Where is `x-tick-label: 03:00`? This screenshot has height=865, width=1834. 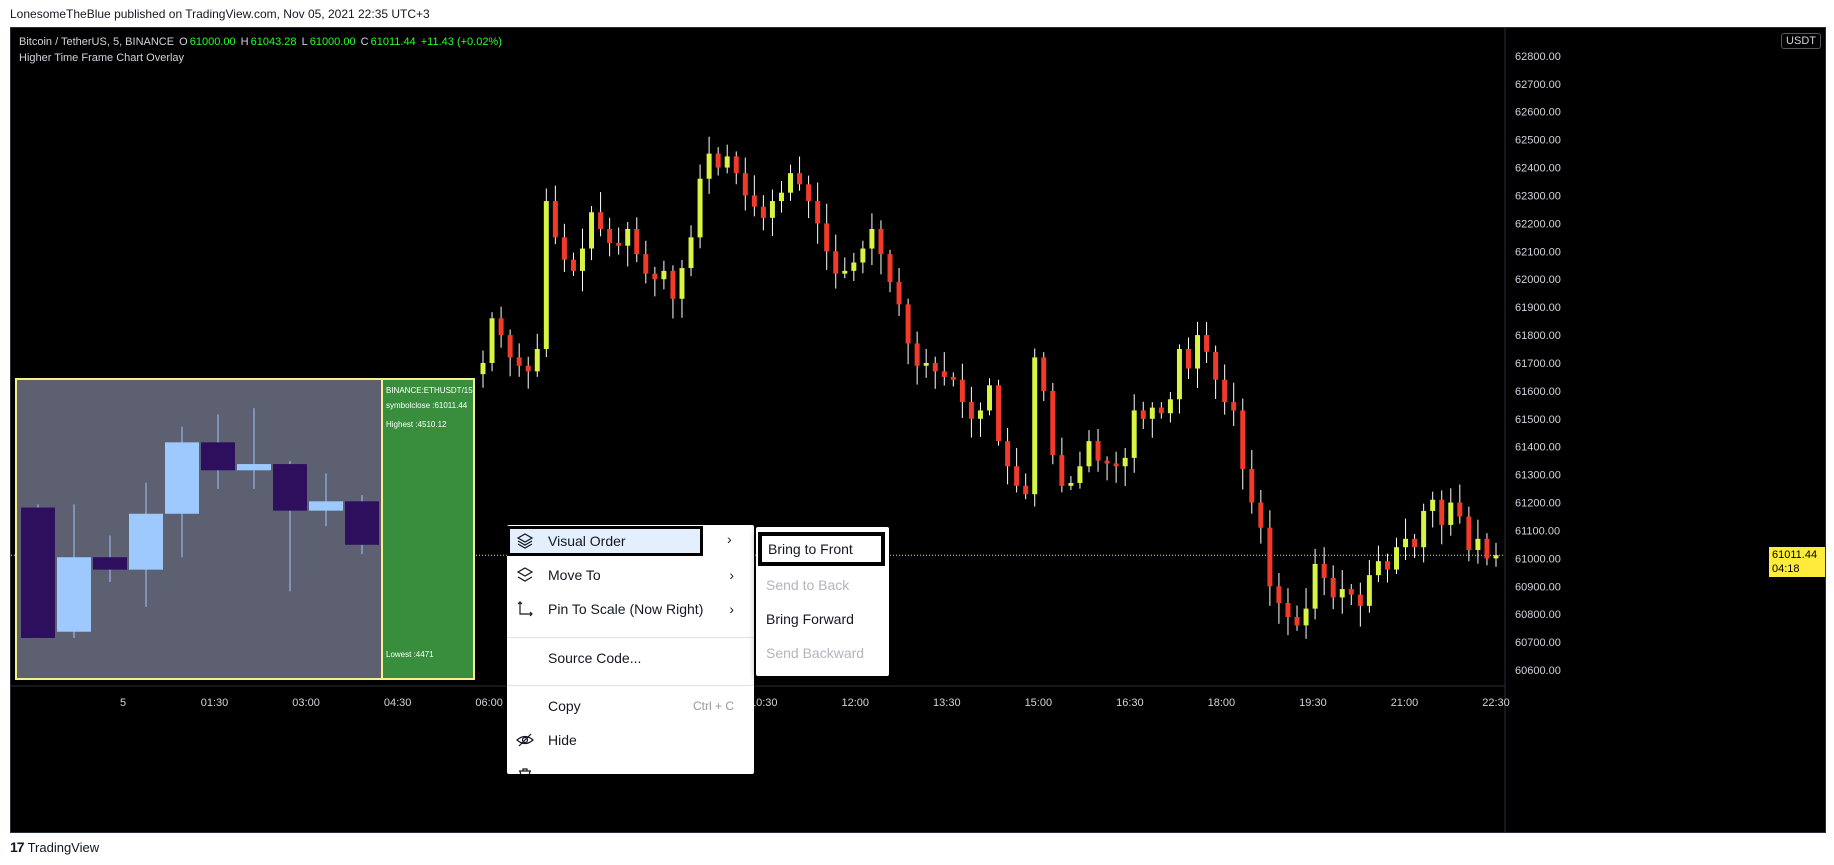 x-tick-label: 03:00 is located at coordinates (306, 703).